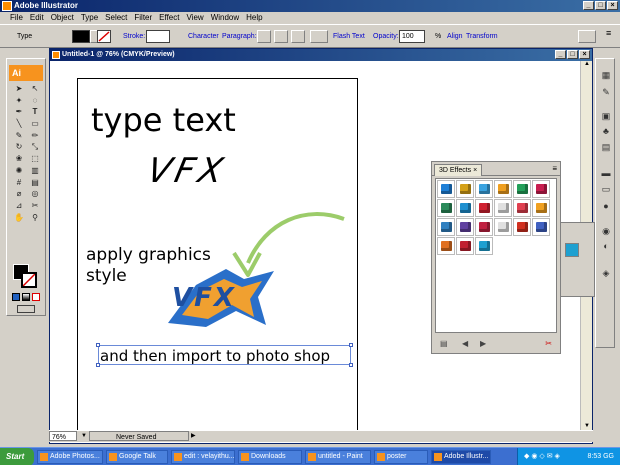  What do you see at coordinates (143, 18) in the screenshot?
I see `menu-filter: Filter` at bounding box center [143, 18].